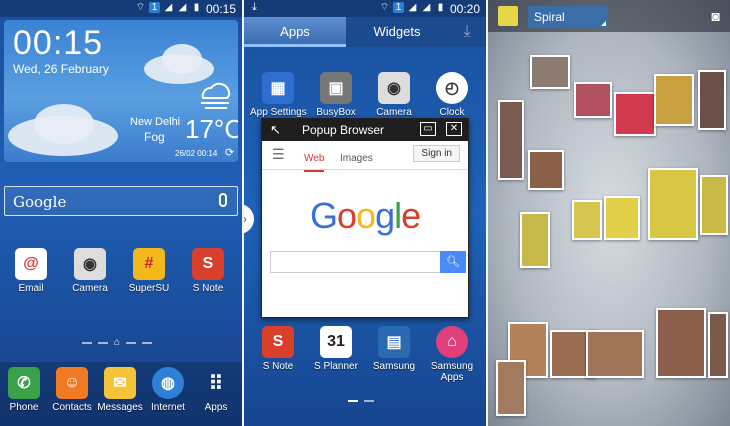 The image size is (730, 426). Describe the element at coordinates (155, 122) in the screenshot. I see `weather-city: New Delhi` at that location.